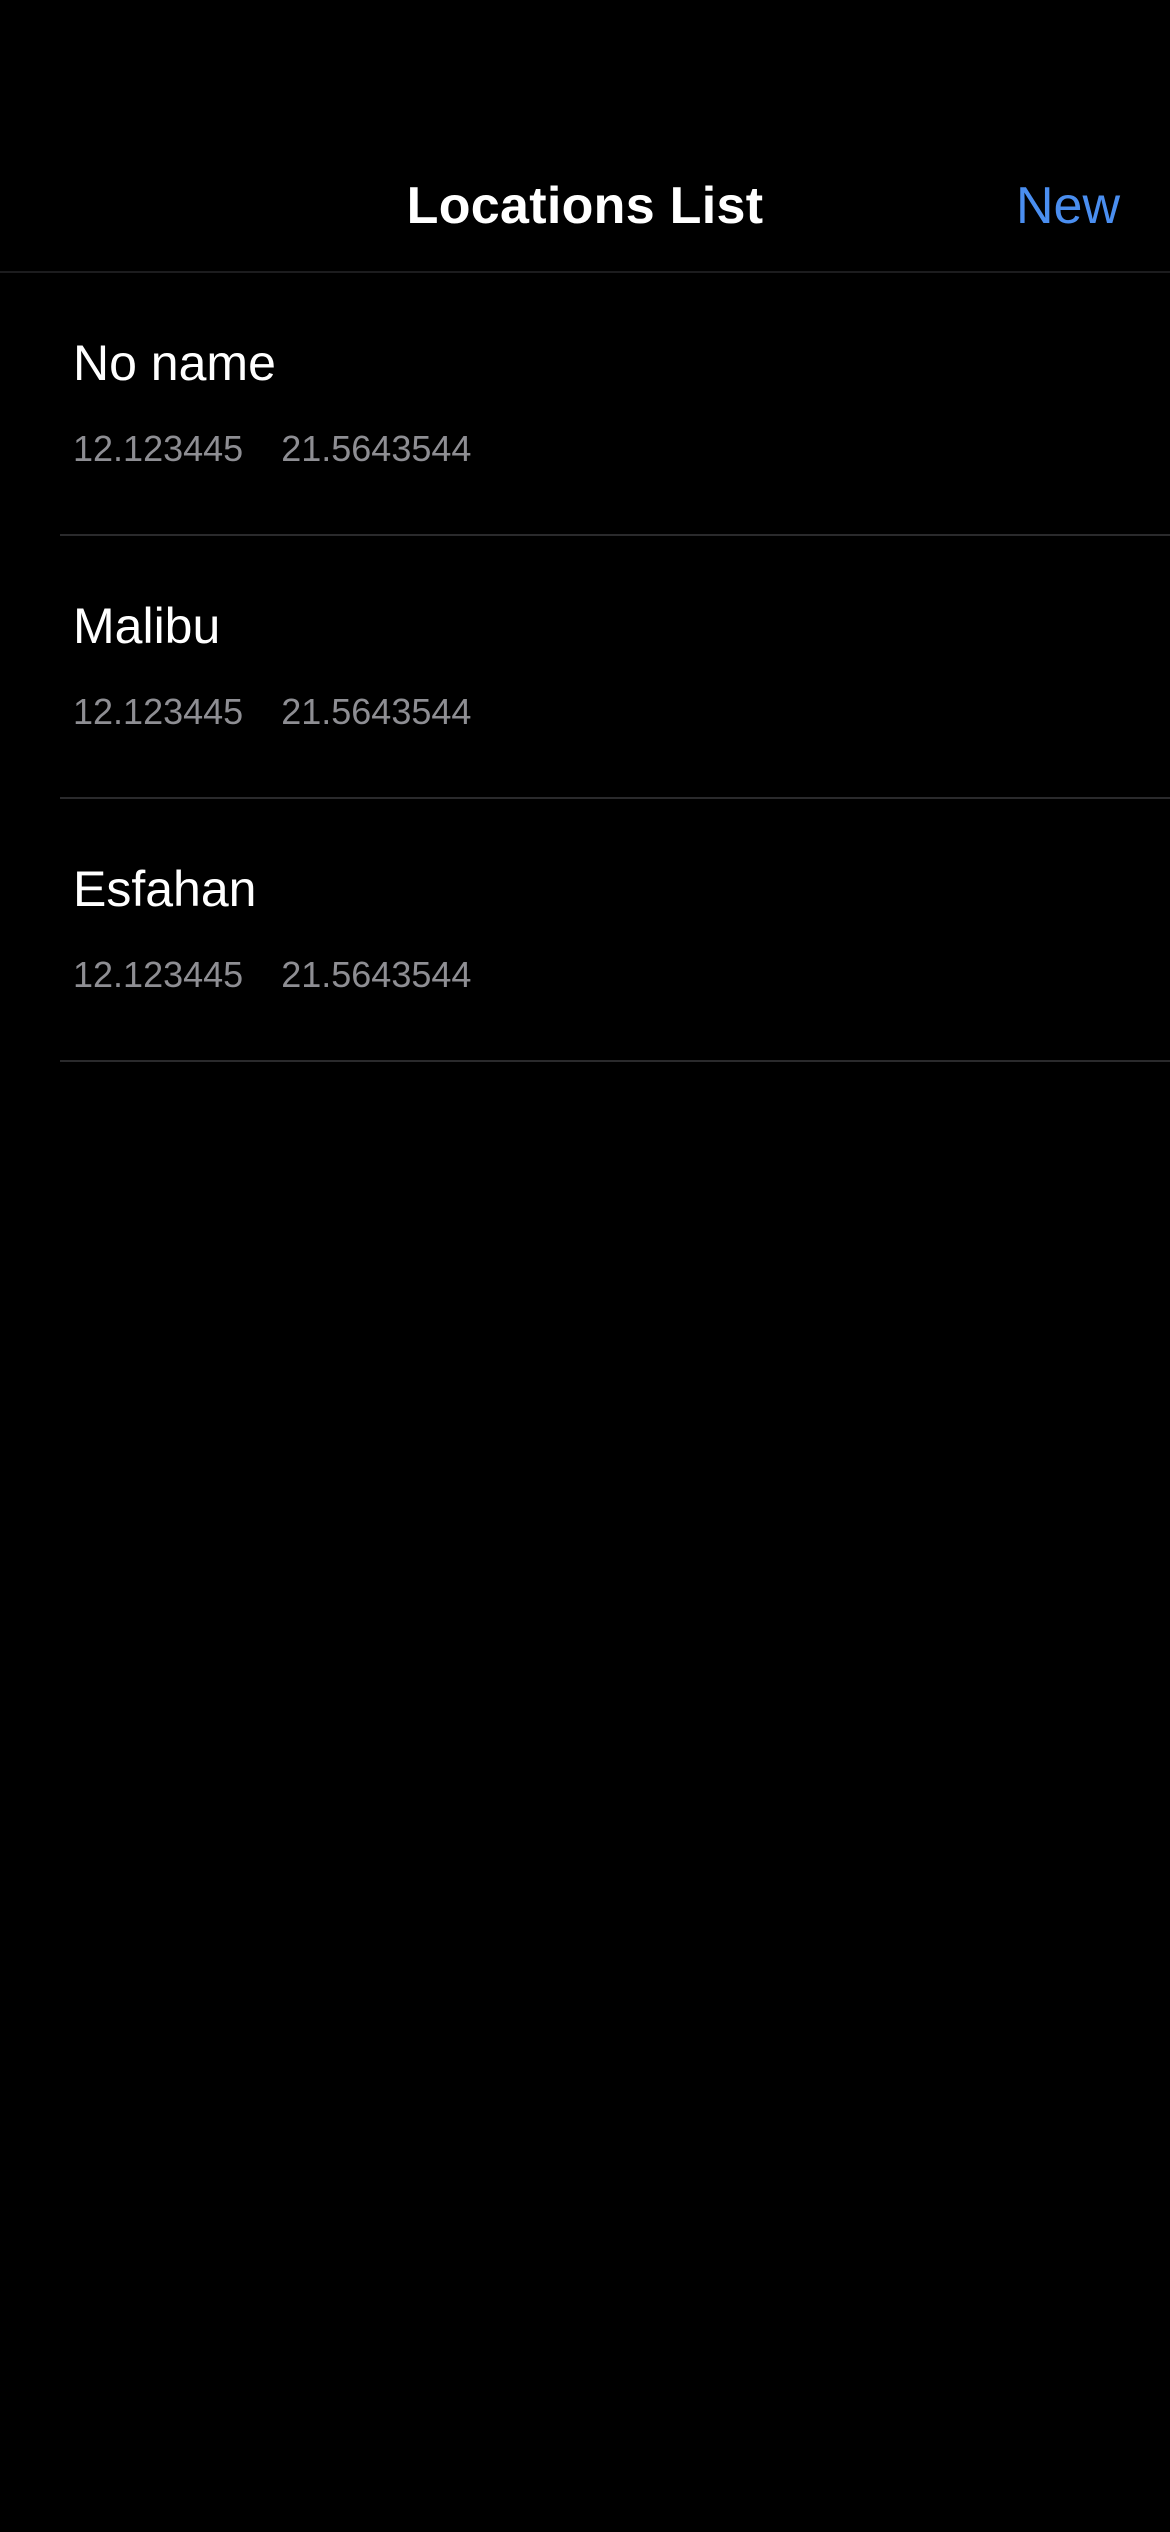  Describe the element at coordinates (147, 626) in the screenshot. I see `location-name: Malibu` at that location.